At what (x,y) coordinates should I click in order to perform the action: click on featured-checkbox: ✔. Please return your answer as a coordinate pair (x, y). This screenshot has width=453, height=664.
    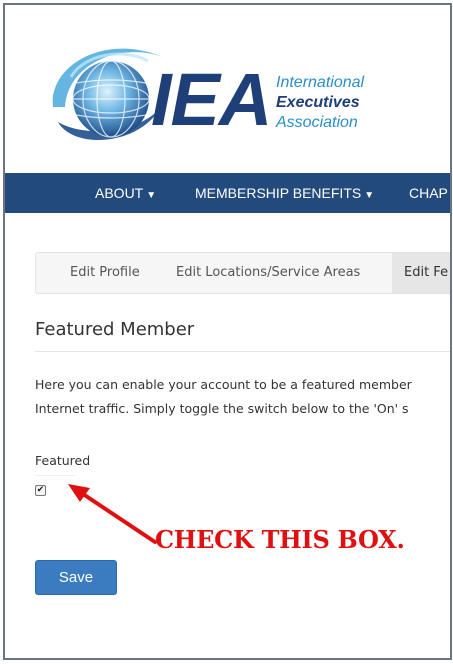
    Looking at the image, I should click on (40, 490).